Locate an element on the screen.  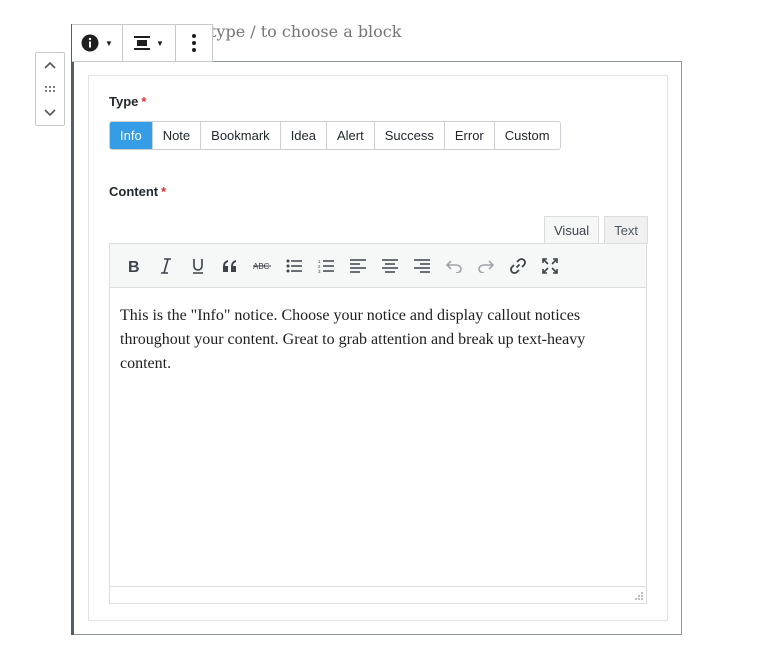
type-label: Type * is located at coordinates (127, 101).